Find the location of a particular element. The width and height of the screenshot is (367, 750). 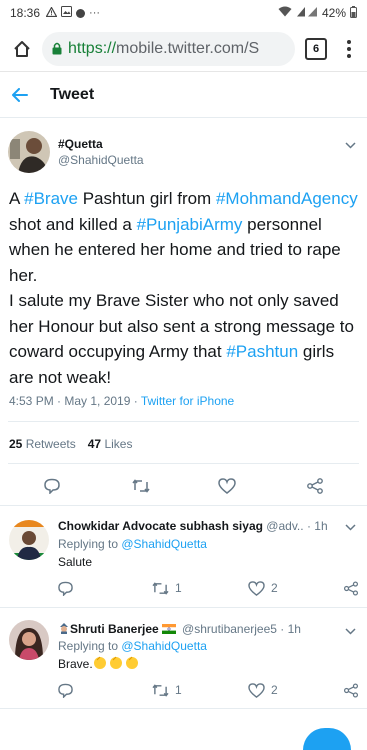

page-title: Tweet is located at coordinates (72, 94).